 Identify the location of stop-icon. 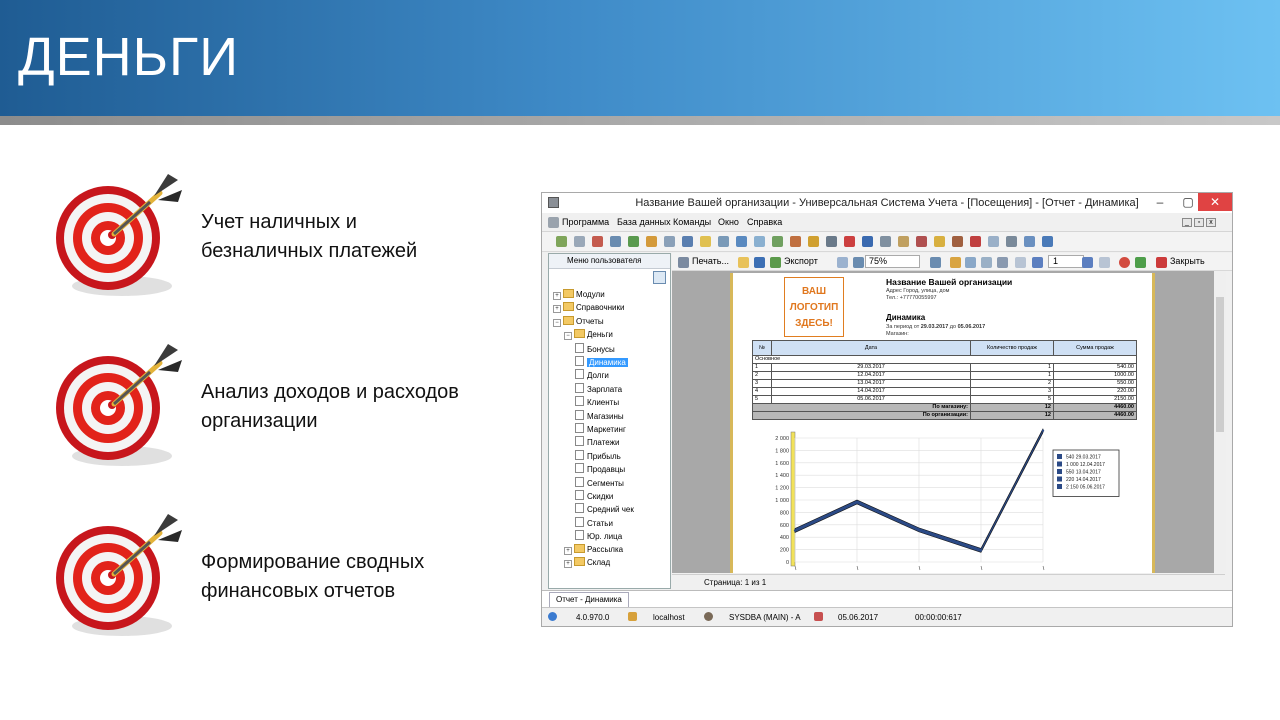
(1124, 262).